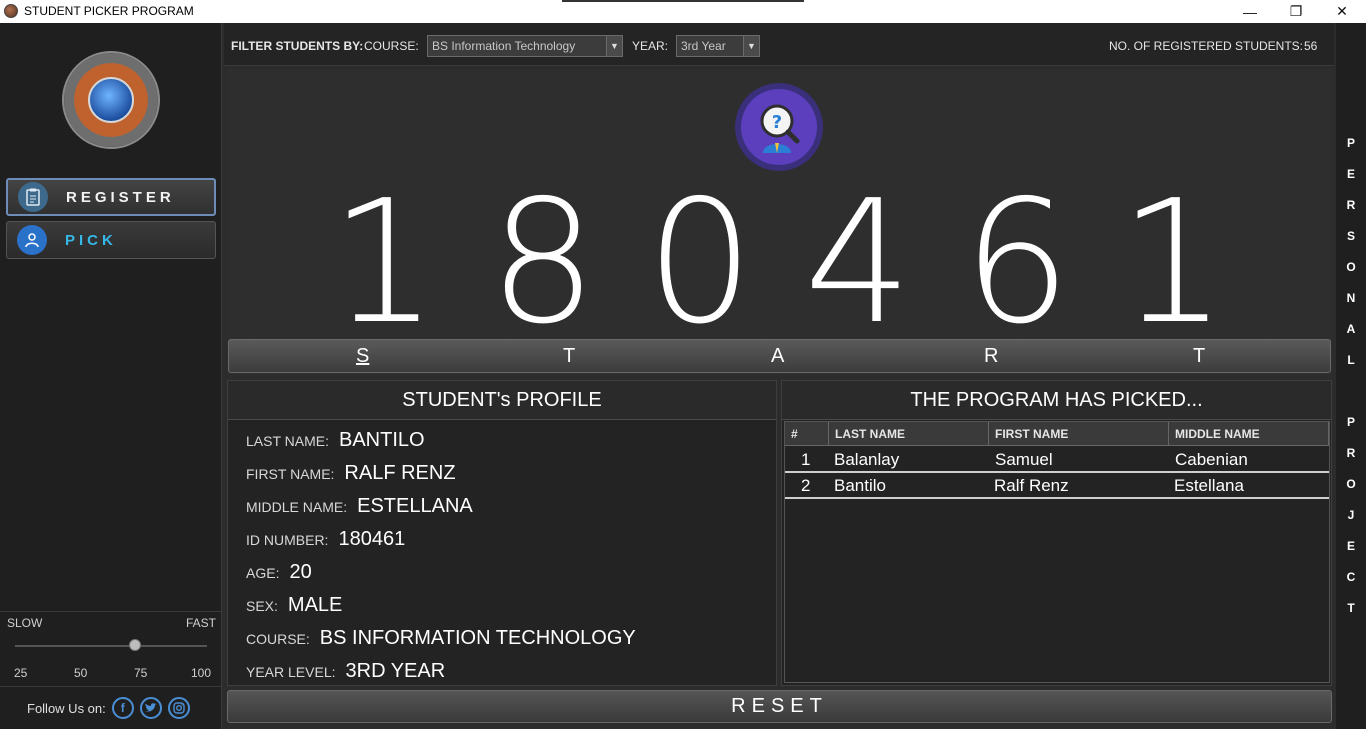  I want to click on table-cell: Ralf Renz, so click(1031, 485).